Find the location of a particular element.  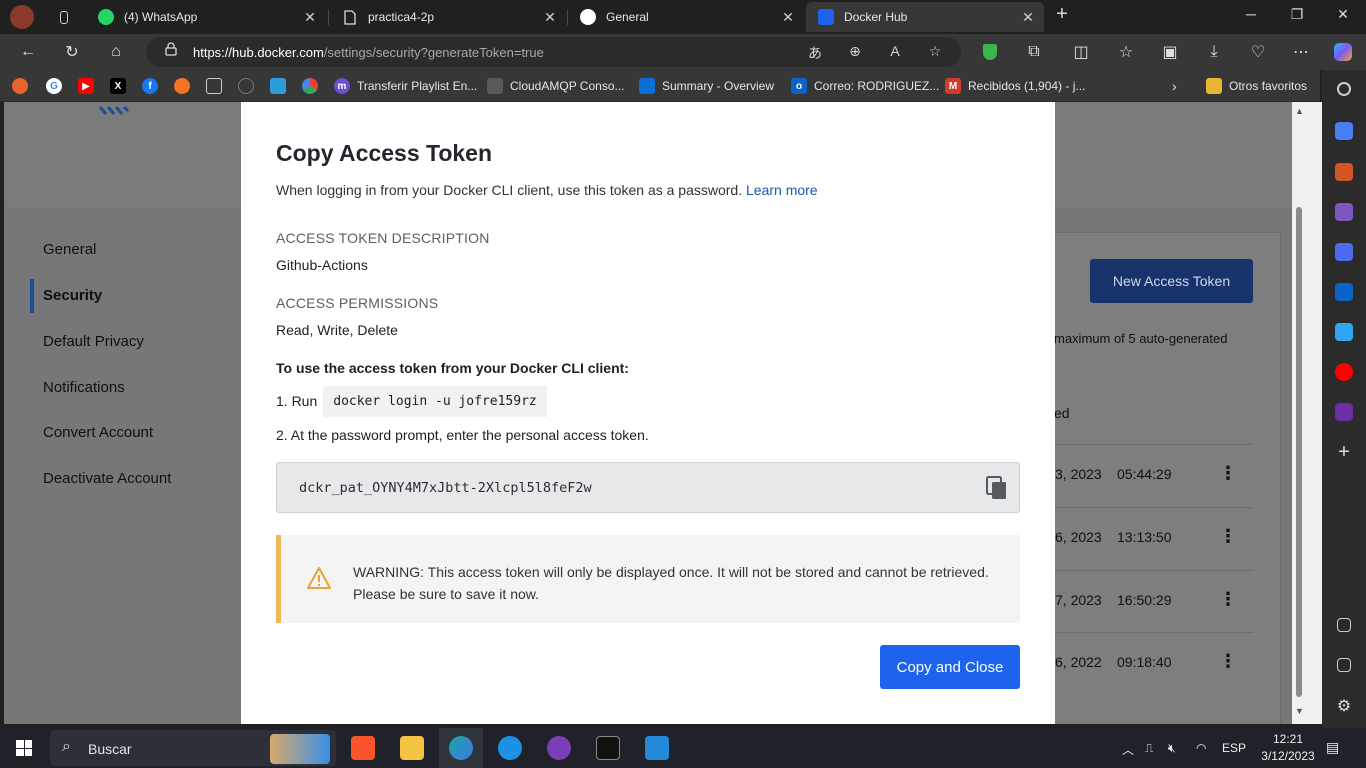

sidebar-item-convert-account: Convert Account is located at coordinates (98, 432).